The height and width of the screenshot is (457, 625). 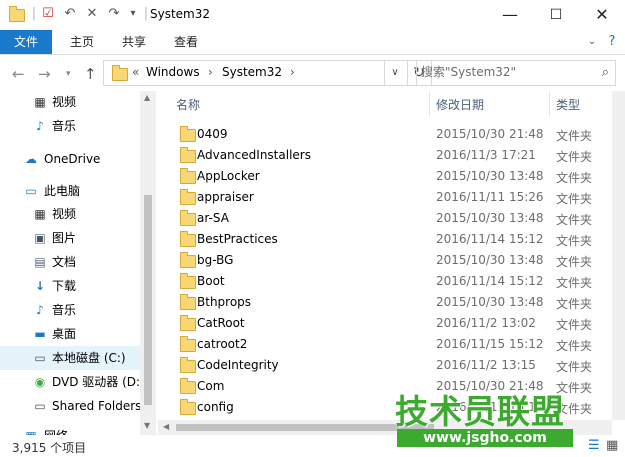 I want to click on scroll-down-icon: ▼, so click(x=147, y=425).